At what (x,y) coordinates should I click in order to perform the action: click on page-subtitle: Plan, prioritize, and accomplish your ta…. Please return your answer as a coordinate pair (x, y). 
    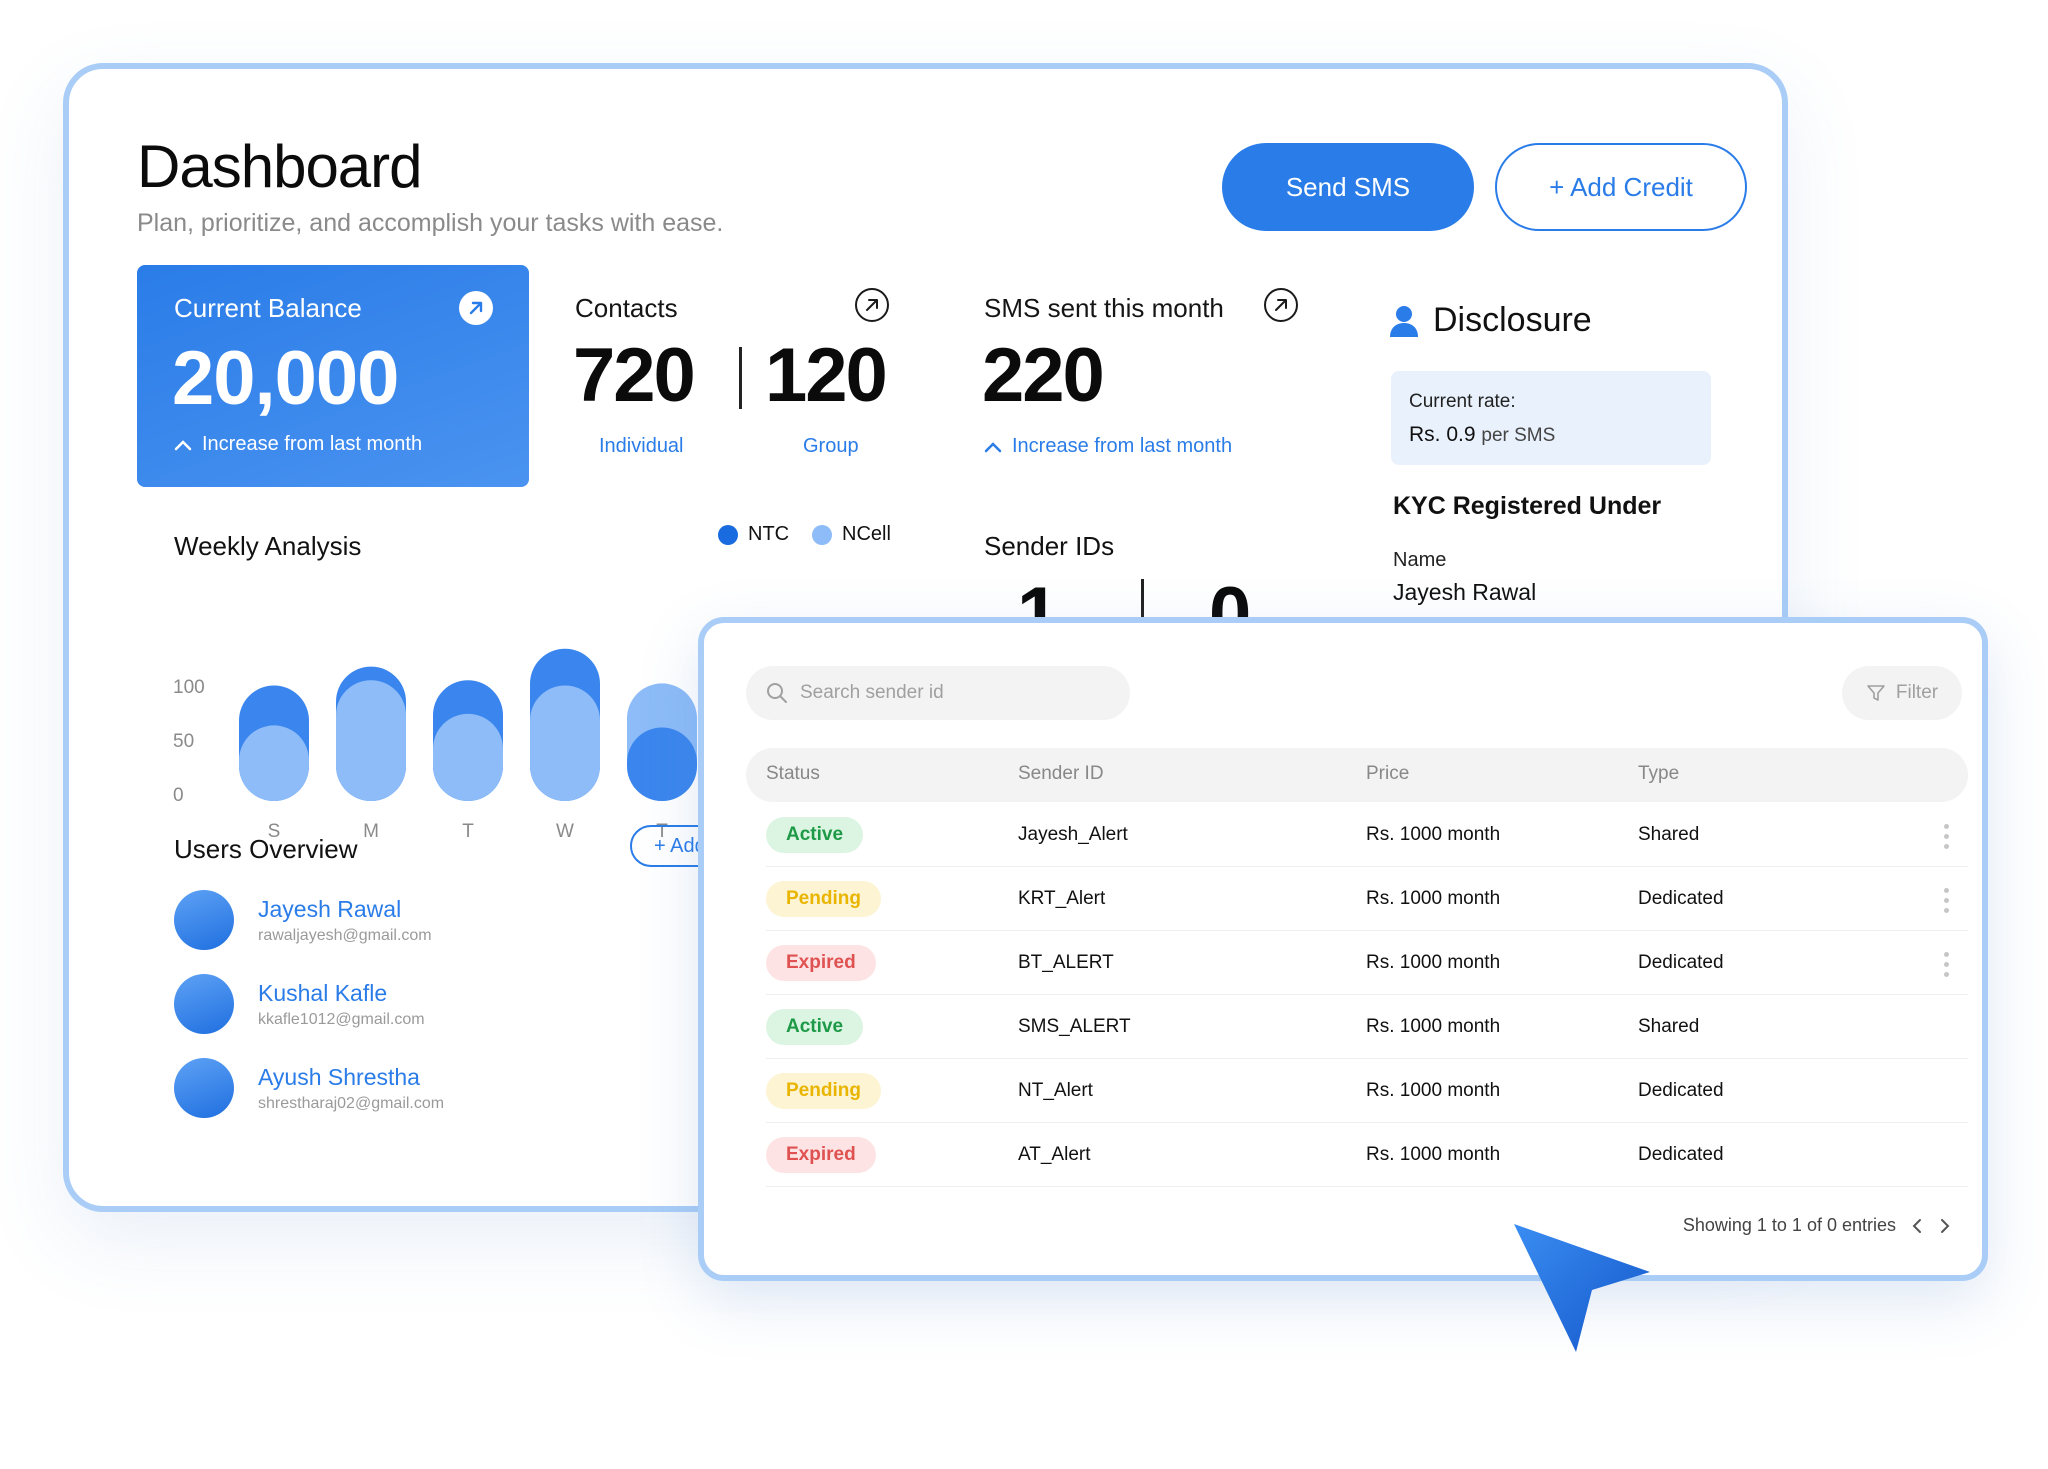
    Looking at the image, I should click on (430, 223).